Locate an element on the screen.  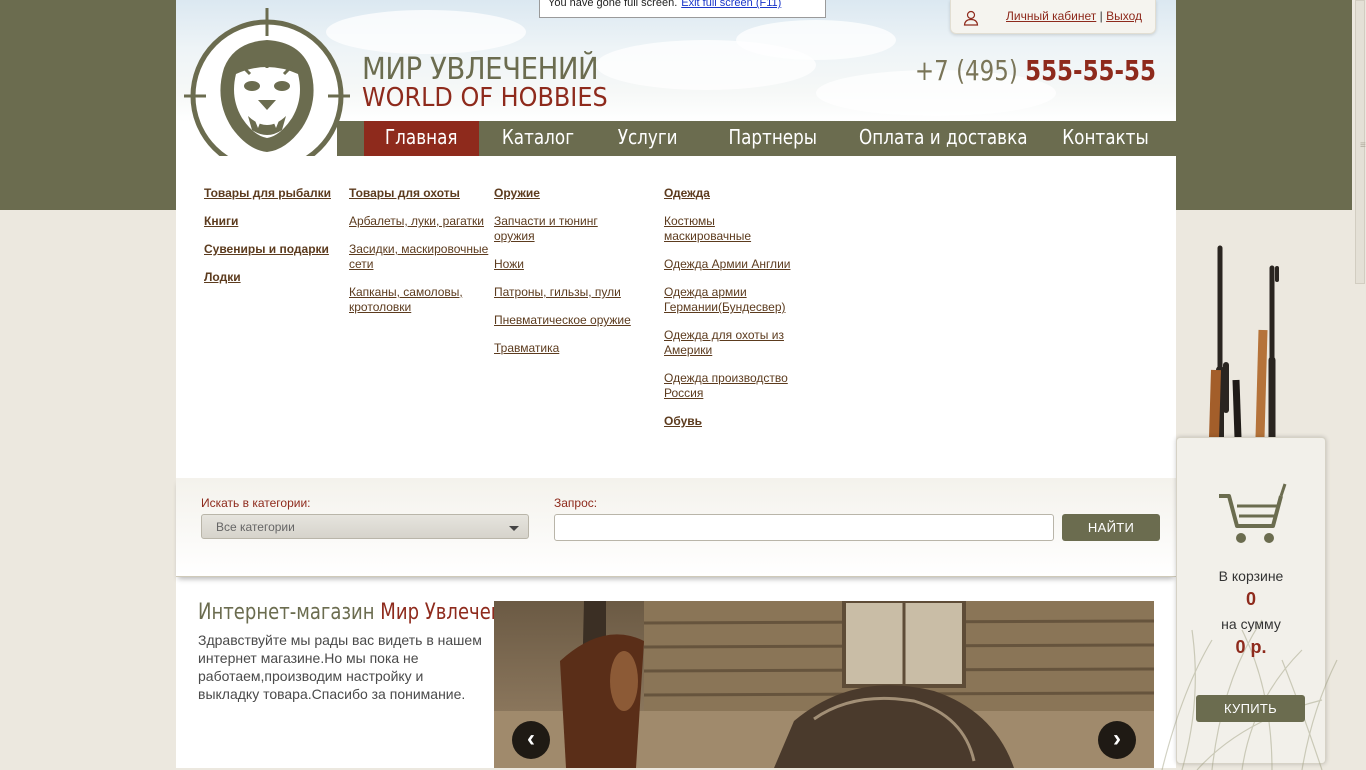
menu-item: Ножи is located at coordinates (564, 264).